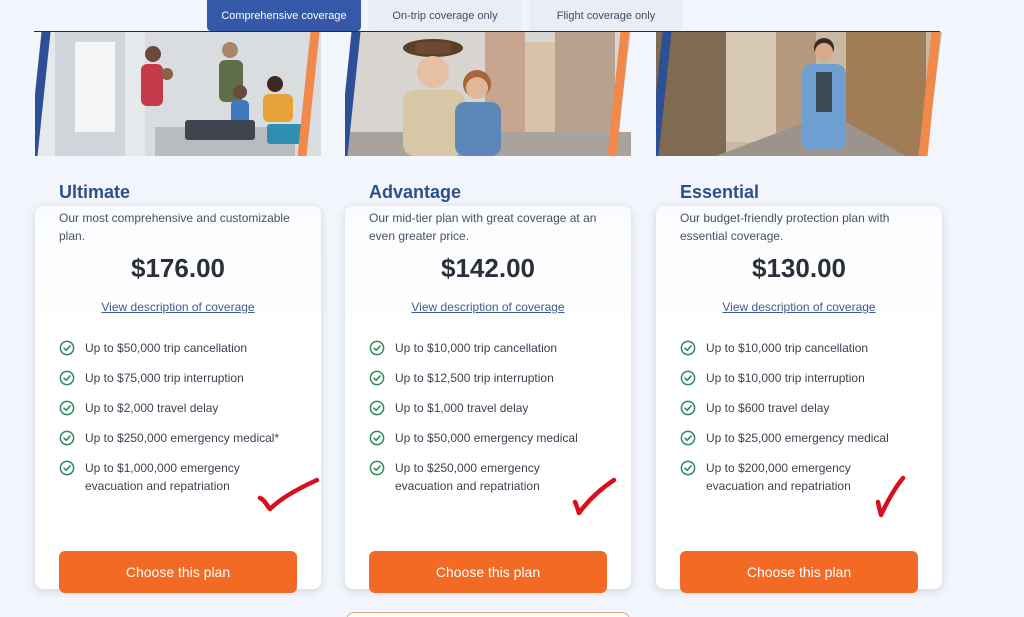 The height and width of the screenshot is (617, 1024). Describe the element at coordinates (606, 15) in the screenshot. I see `tab-flight-coverage: Flight coverage only` at that location.